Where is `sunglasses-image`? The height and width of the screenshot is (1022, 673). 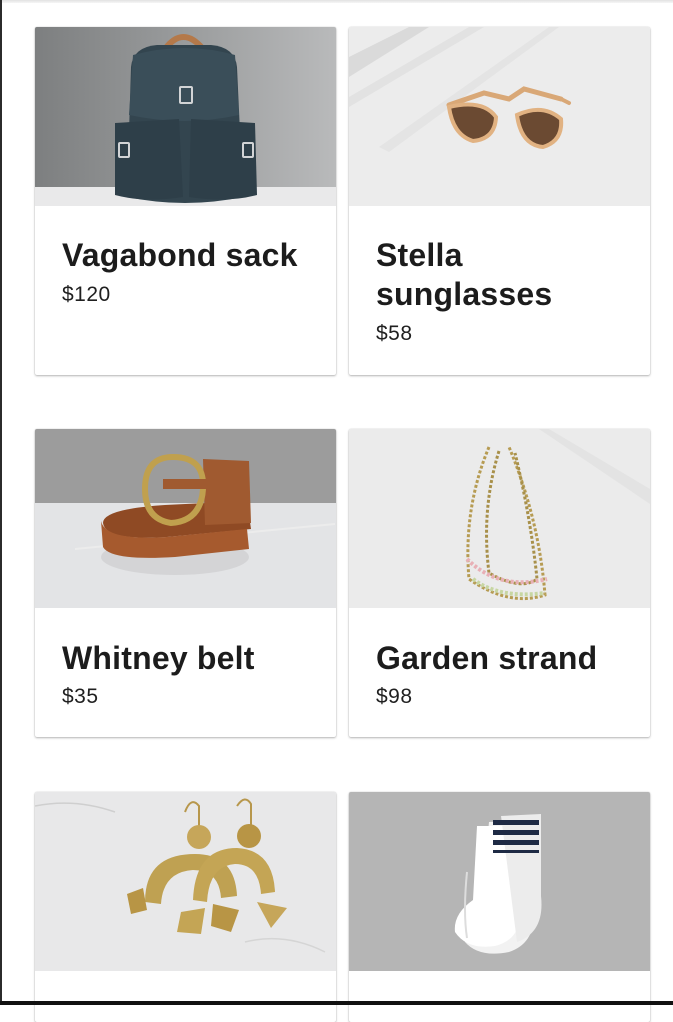 sunglasses-image is located at coordinates (499, 116).